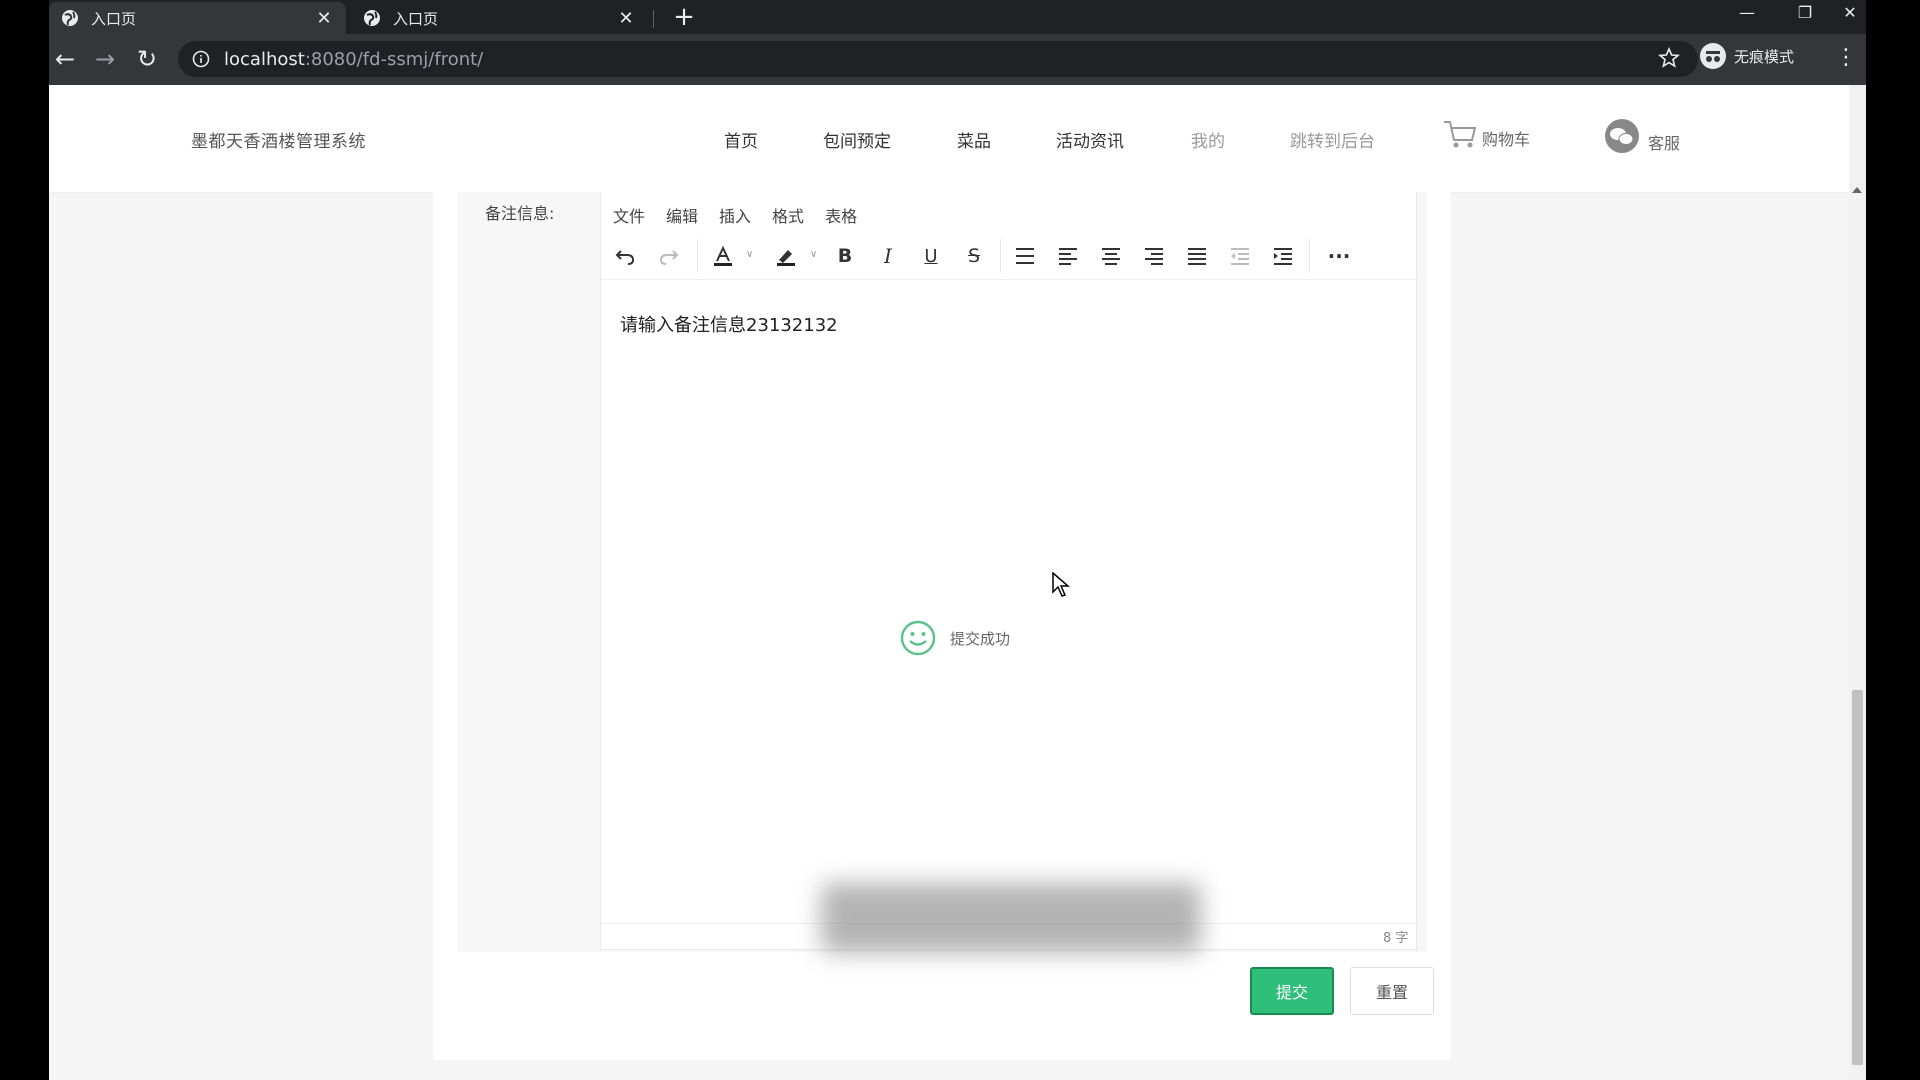 Image resolution: width=1920 pixels, height=1080 pixels. I want to click on outdent-icon, so click(1240, 256).